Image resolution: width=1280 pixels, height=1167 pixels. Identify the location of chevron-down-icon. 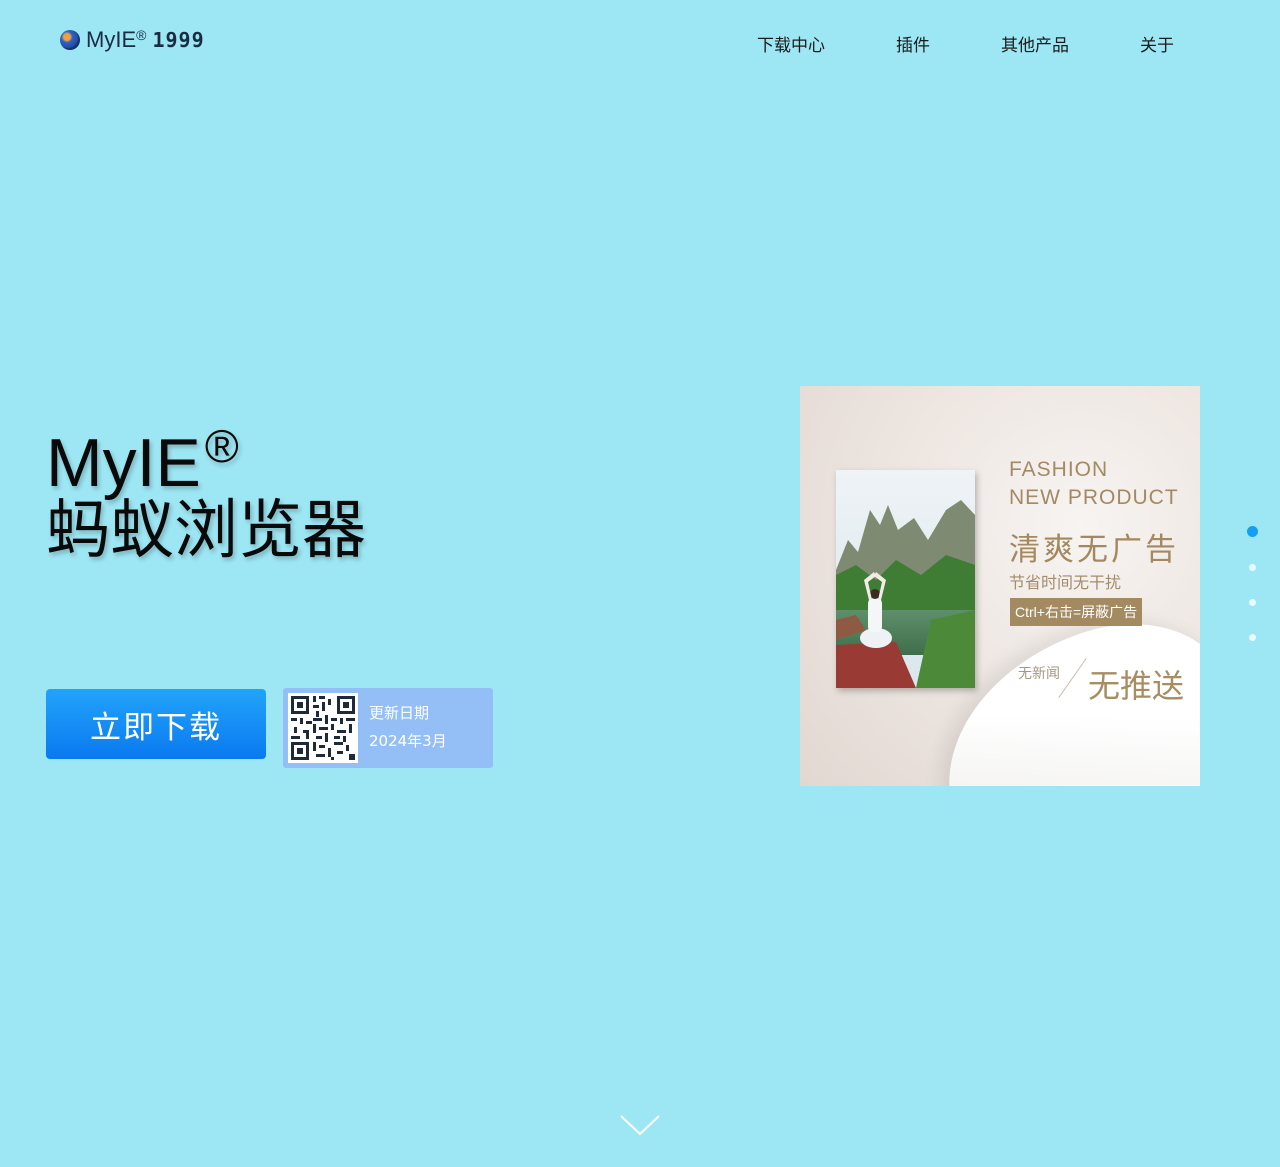
(640, 1125).